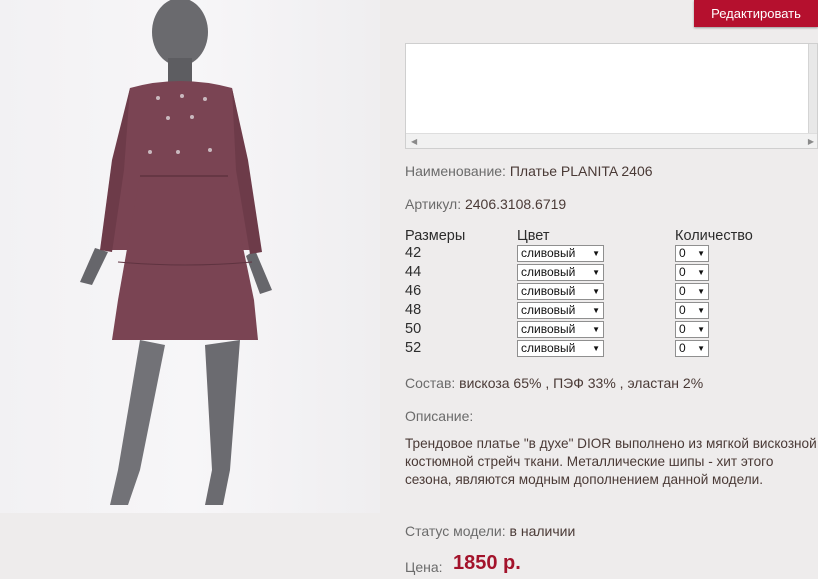  Describe the element at coordinates (413, 272) in the screenshot. I see `size-label: 44` at that location.